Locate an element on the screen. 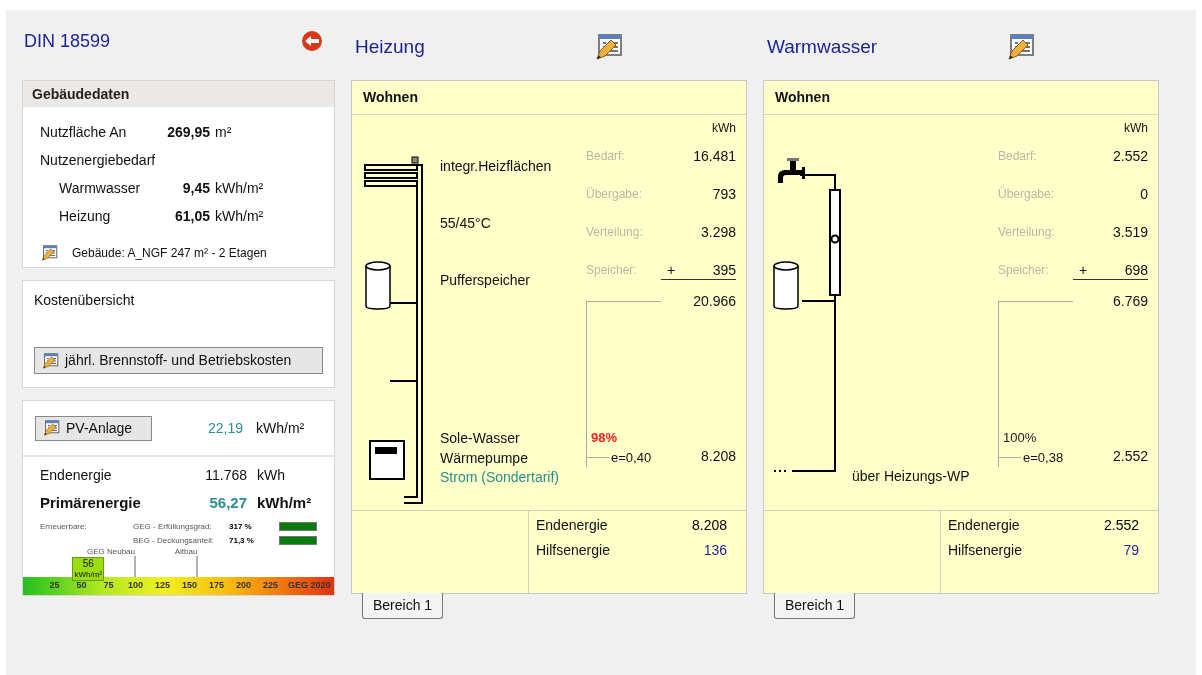 This screenshot has height=675, width=1202. energy-value: 11.768 is located at coordinates (225, 476).